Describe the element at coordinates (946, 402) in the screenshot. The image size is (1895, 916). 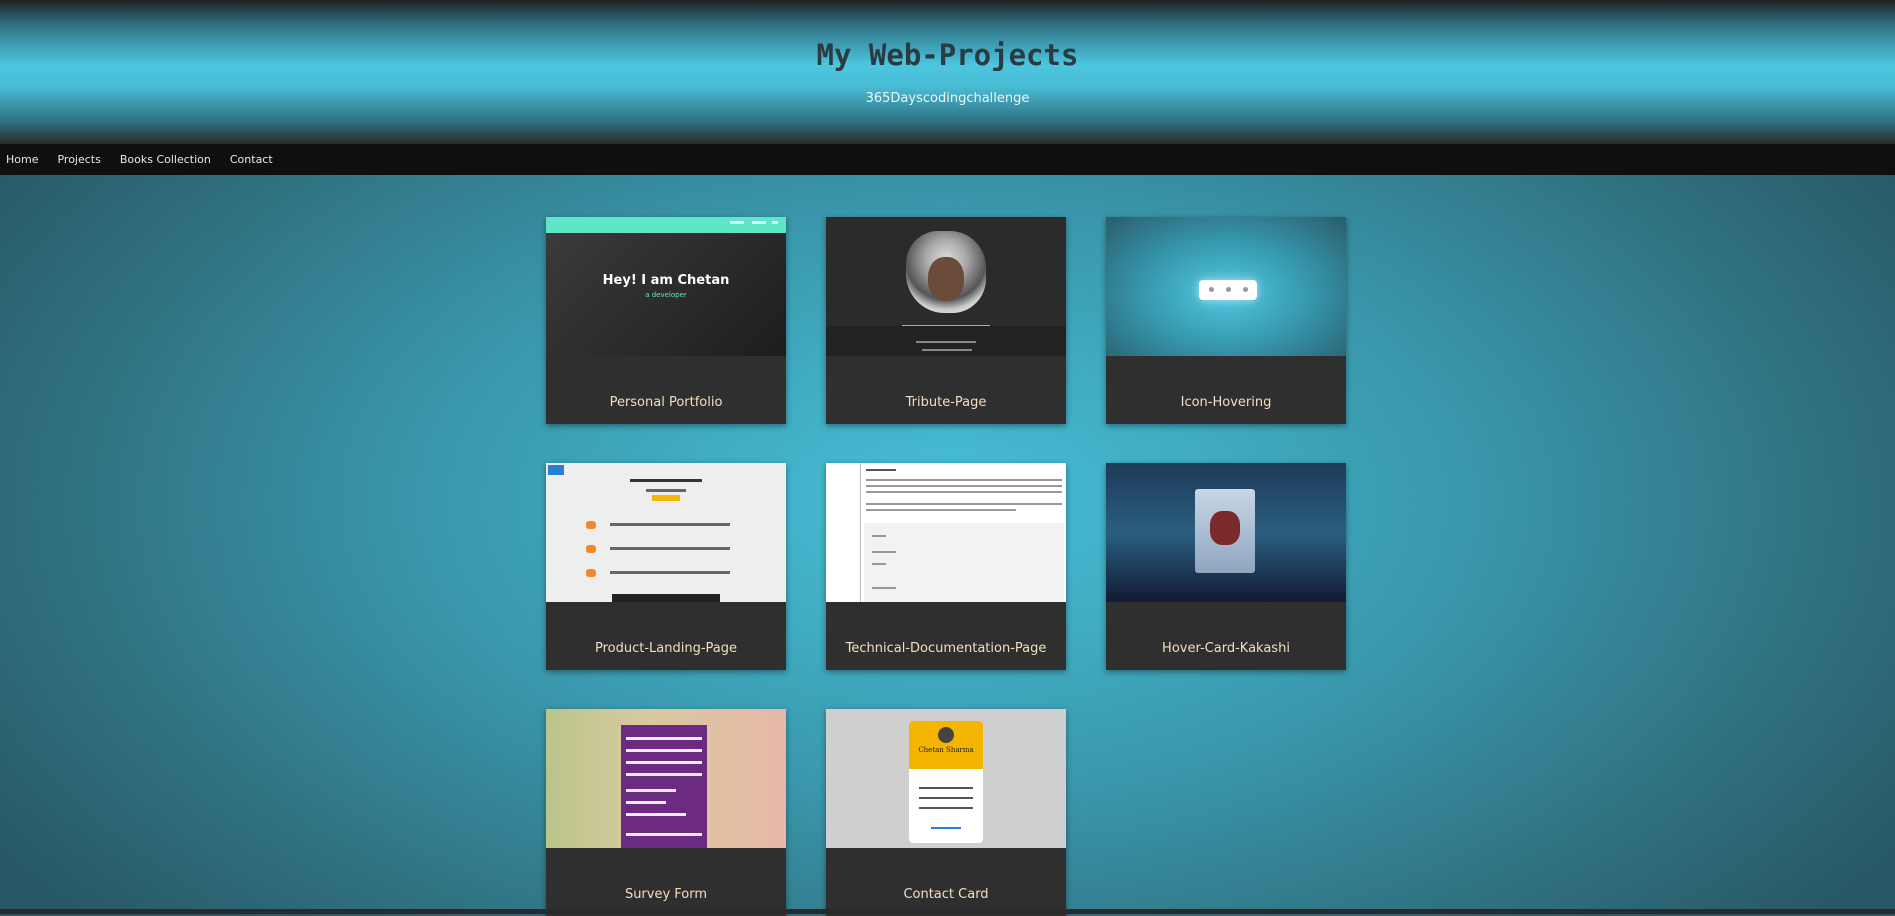
I see `card-label: Tribute-Page` at that location.